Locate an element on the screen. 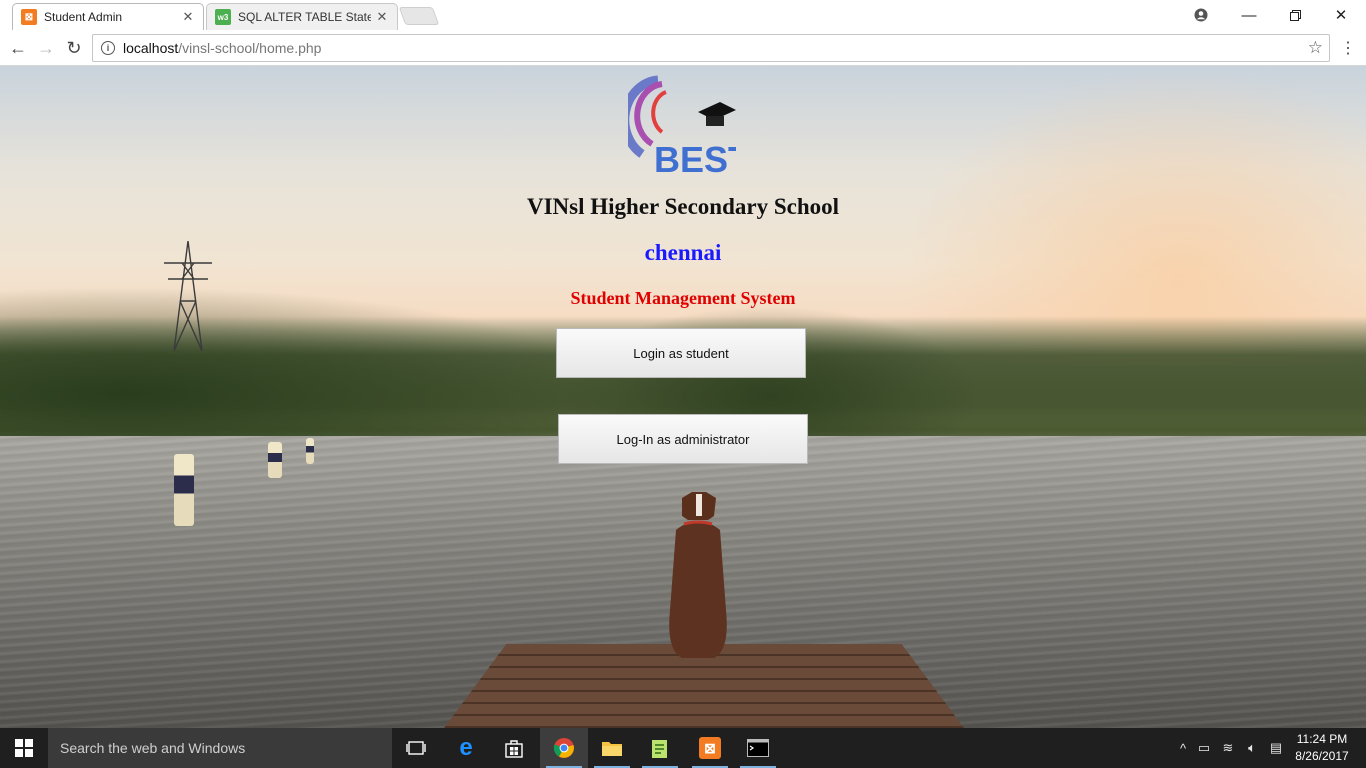  info-icon: i is located at coordinates (108, 48).